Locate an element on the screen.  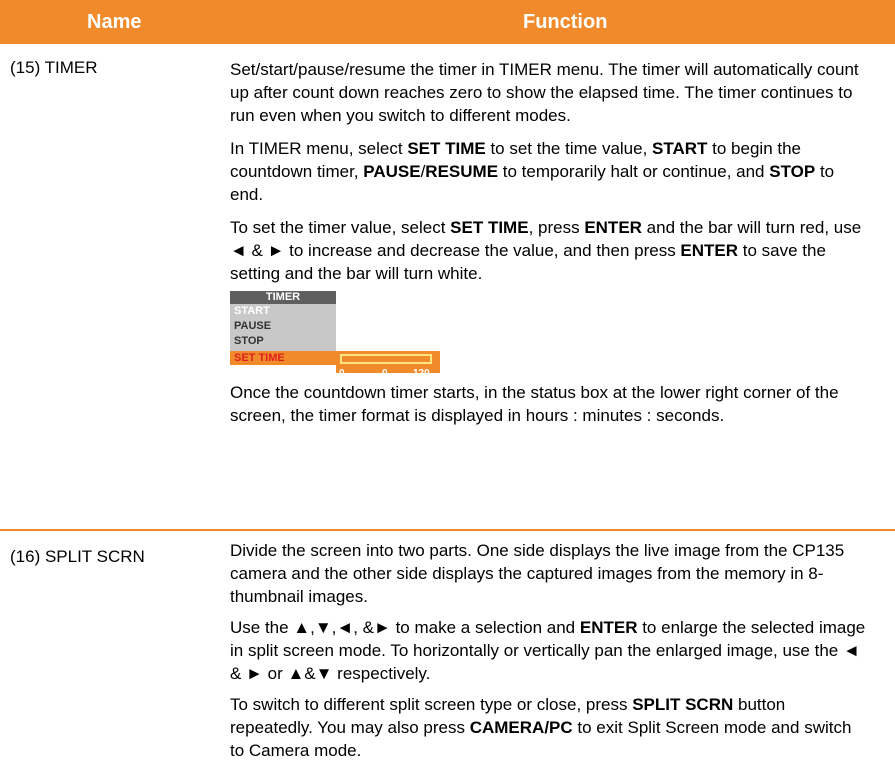
timer-scale-min: 0 is located at coordinates (342, 373).